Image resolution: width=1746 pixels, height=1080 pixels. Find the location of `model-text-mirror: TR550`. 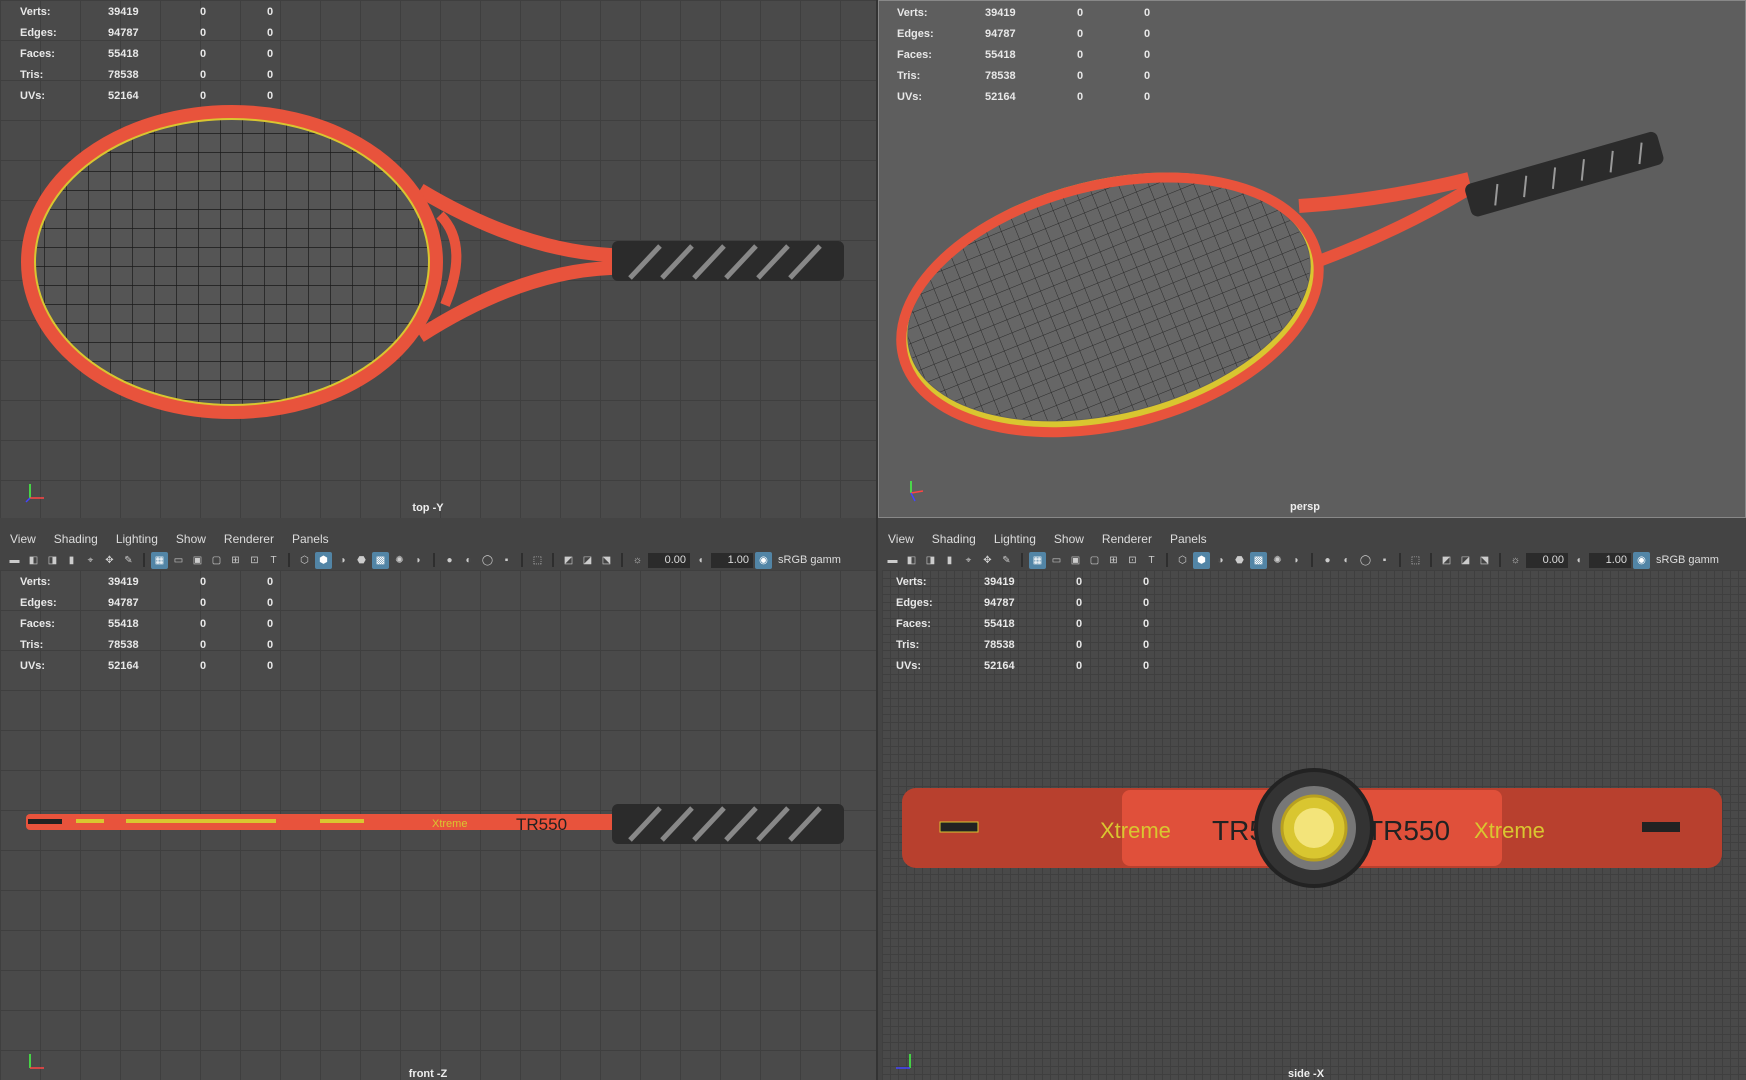

model-text-mirror: TR550 is located at coordinates (1408, 830).